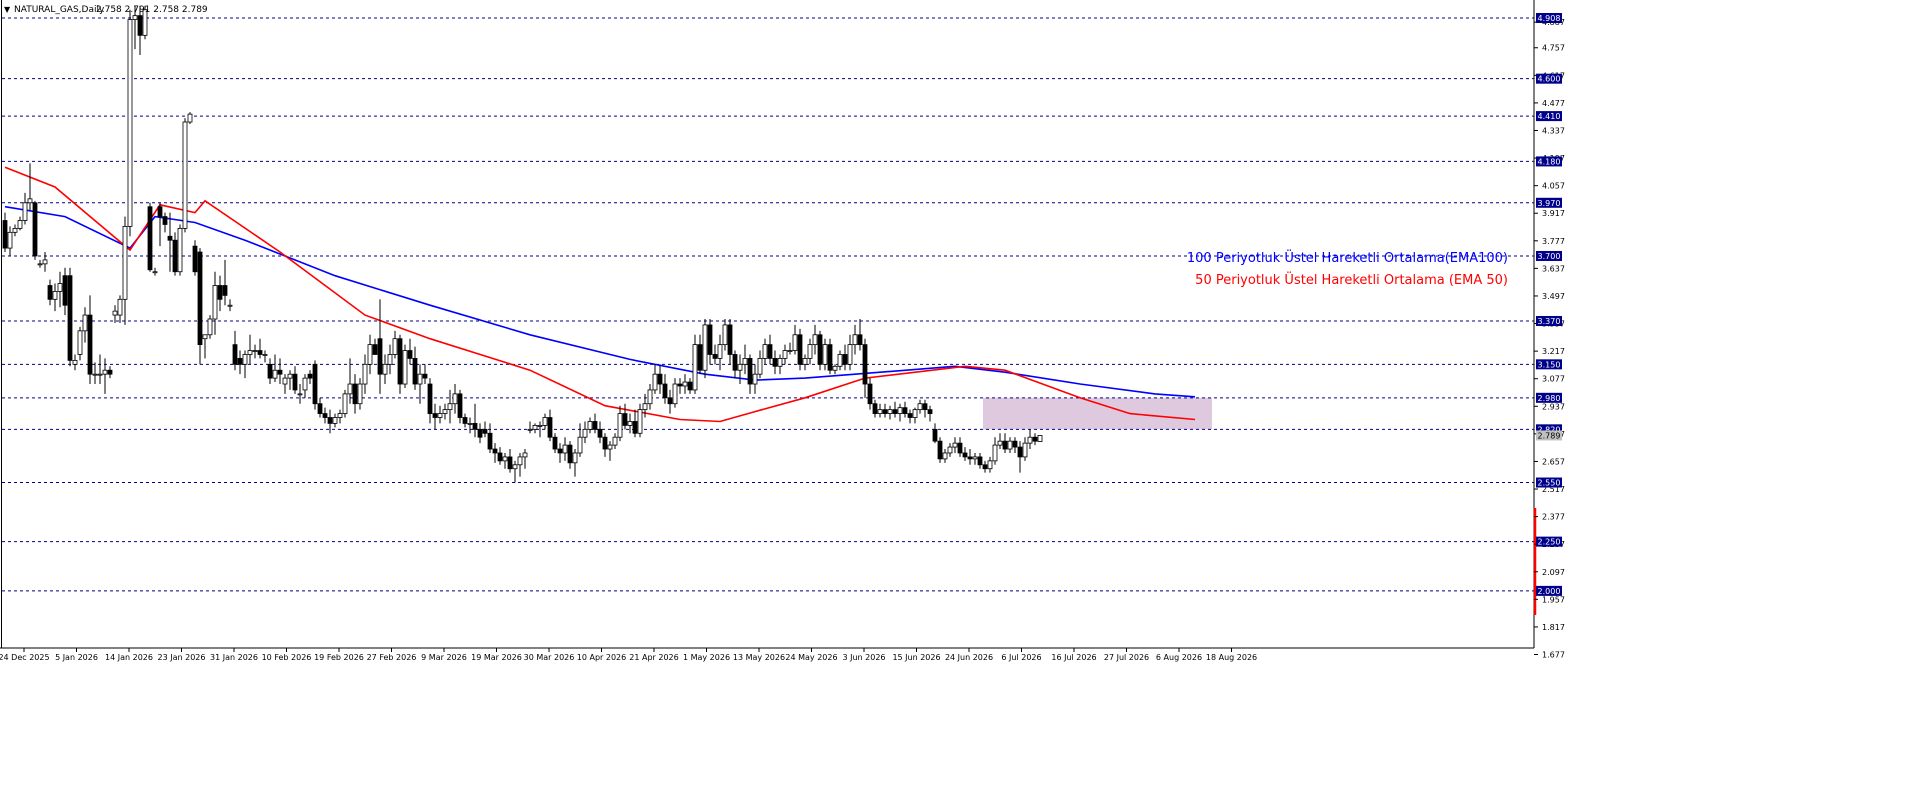  I want to click on collapse-arrow-icon: ▼, so click(7, 9).